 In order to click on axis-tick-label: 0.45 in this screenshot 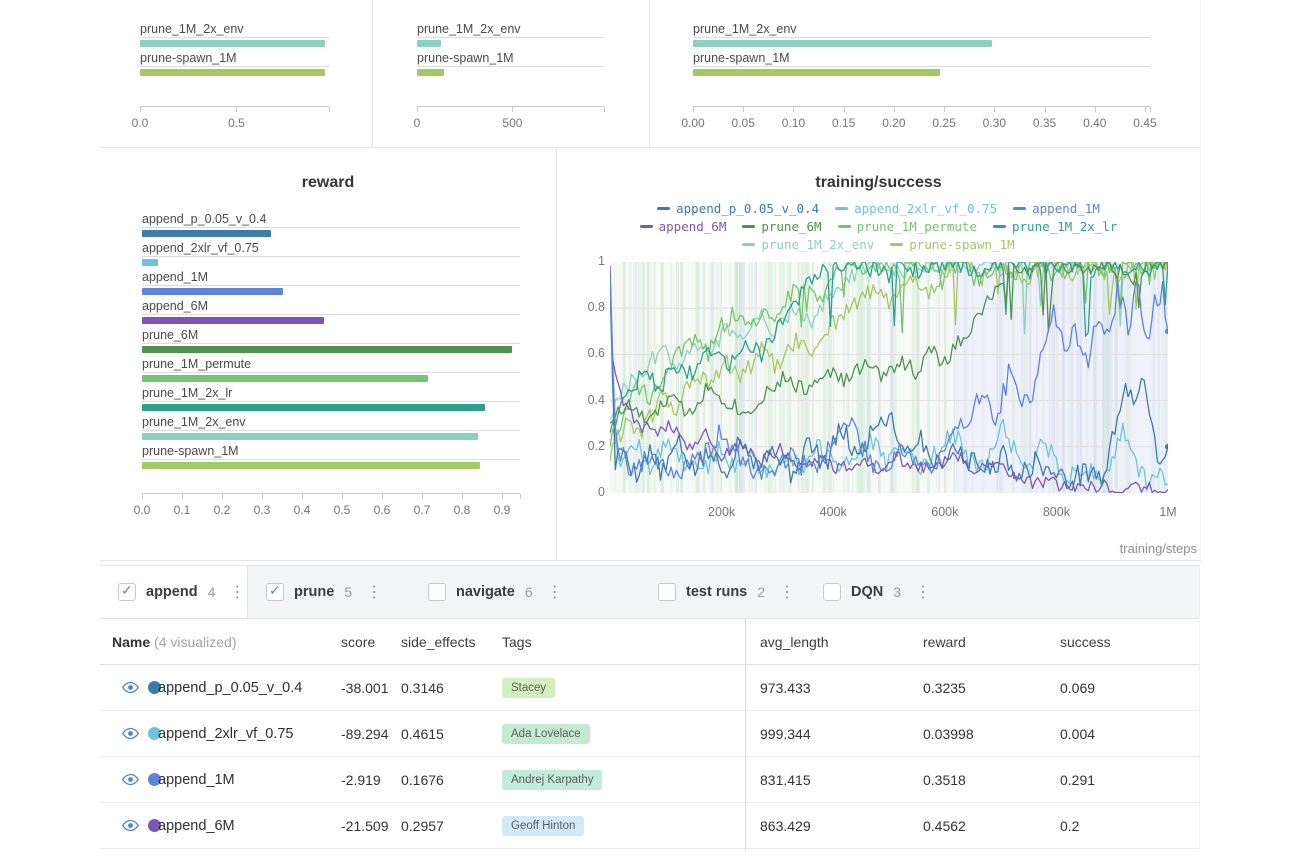, I will do `click(1145, 123)`.